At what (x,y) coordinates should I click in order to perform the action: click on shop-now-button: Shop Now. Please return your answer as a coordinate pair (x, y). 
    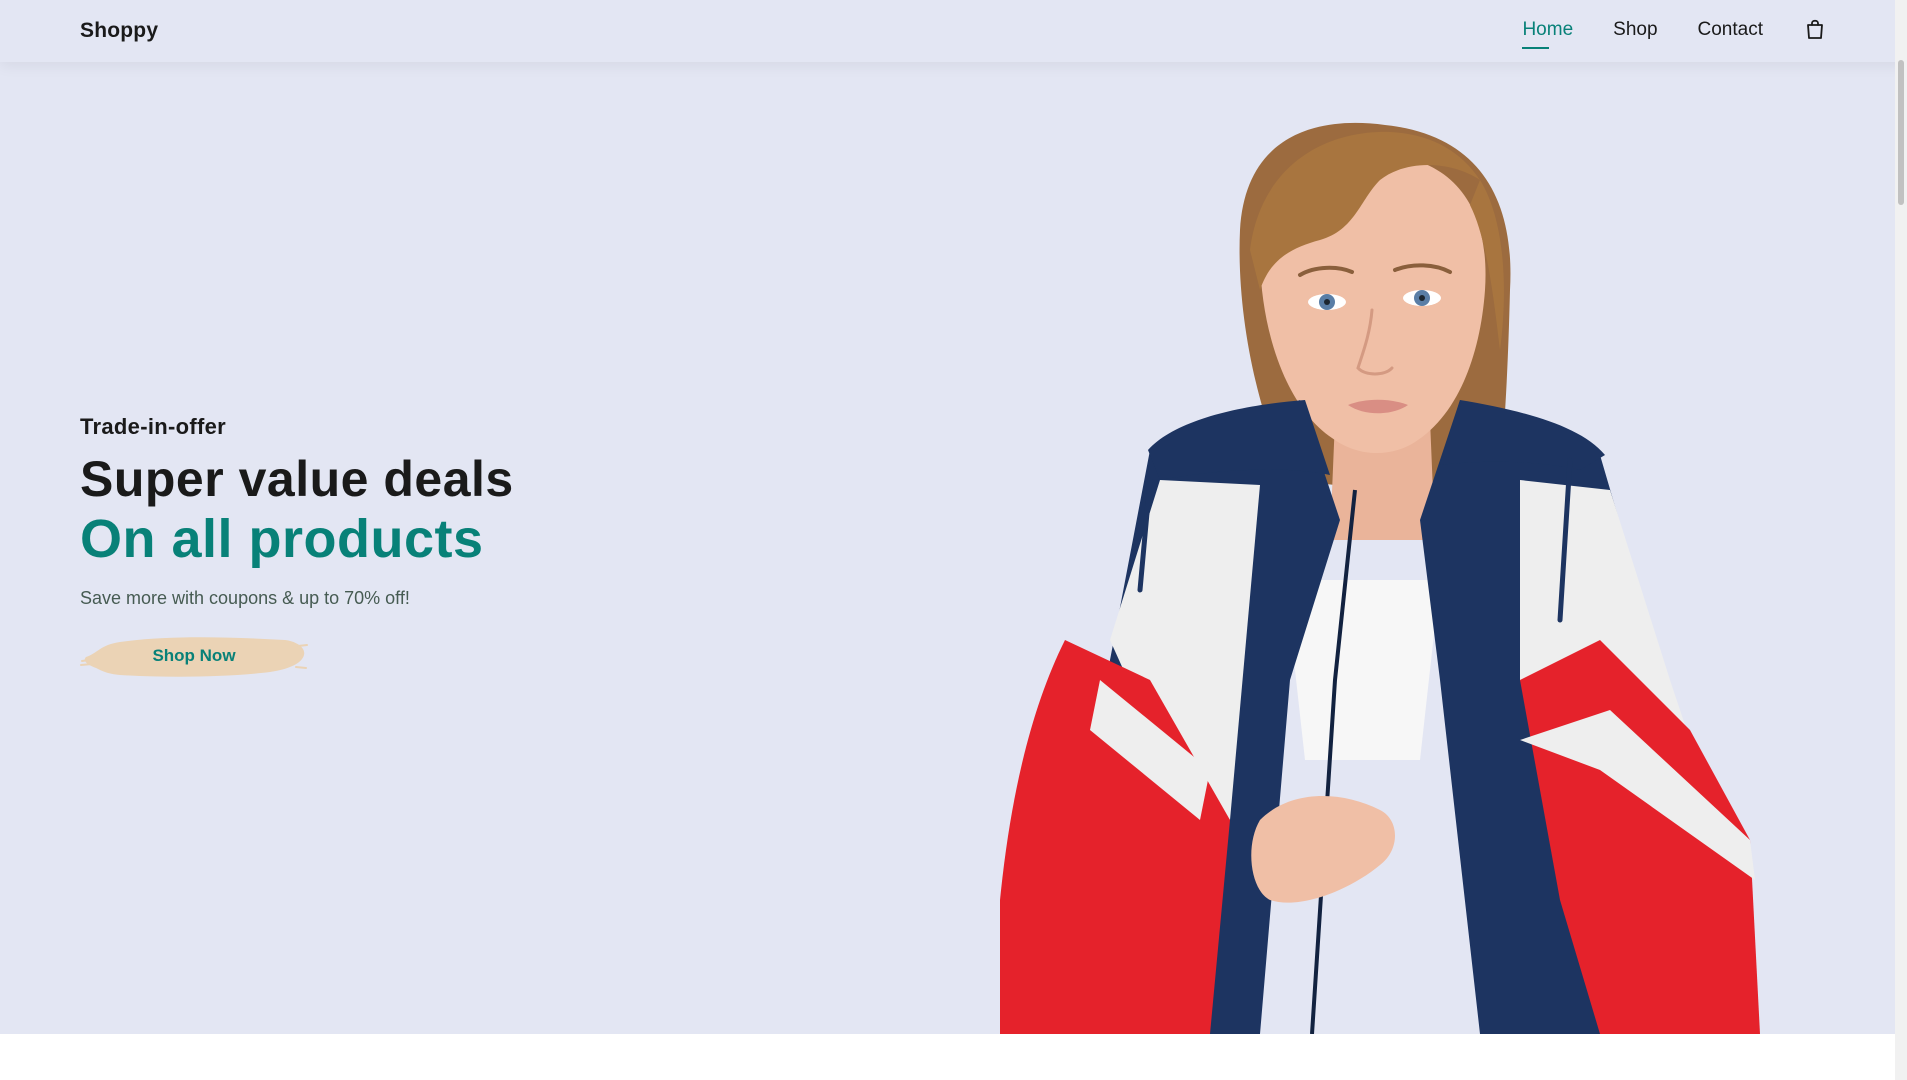
    Looking at the image, I should click on (194, 656).